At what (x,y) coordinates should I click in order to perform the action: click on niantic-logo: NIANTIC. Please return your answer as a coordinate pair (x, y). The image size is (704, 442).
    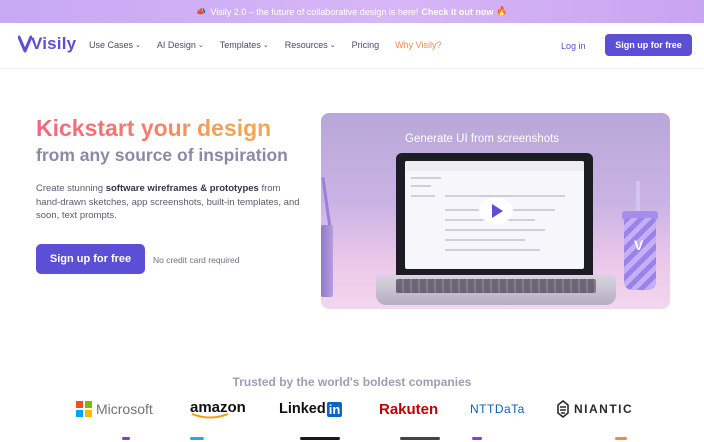
    Looking at the image, I should click on (594, 409).